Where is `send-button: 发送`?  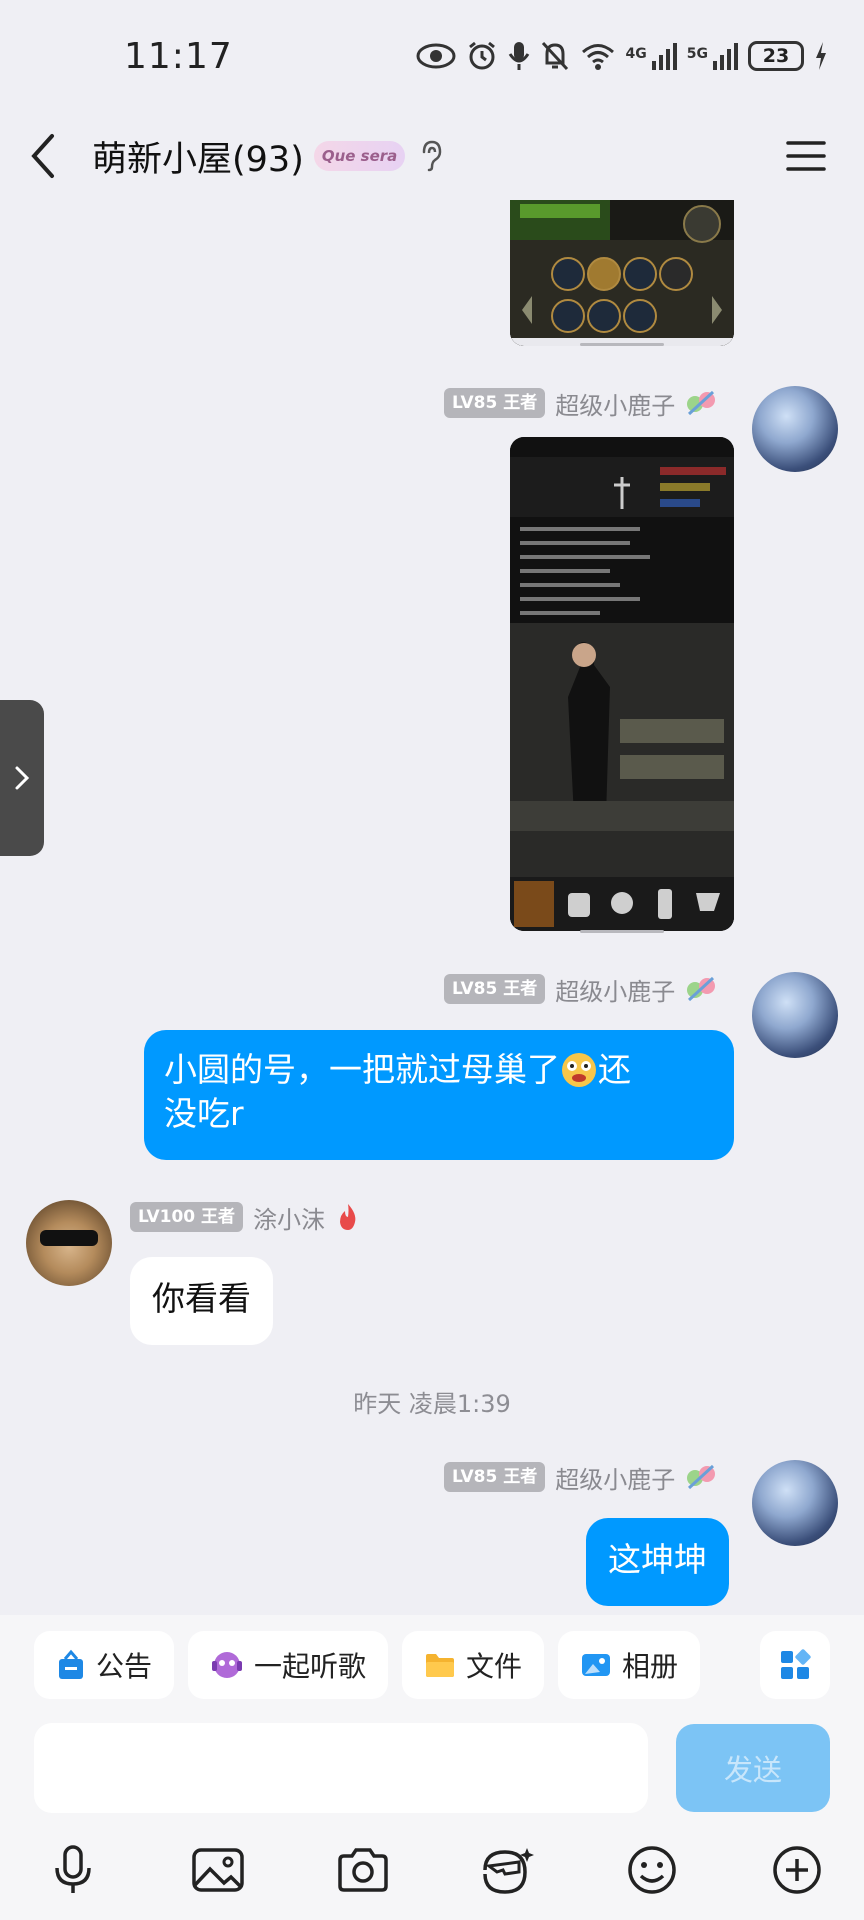 send-button: 发送 is located at coordinates (753, 1767).